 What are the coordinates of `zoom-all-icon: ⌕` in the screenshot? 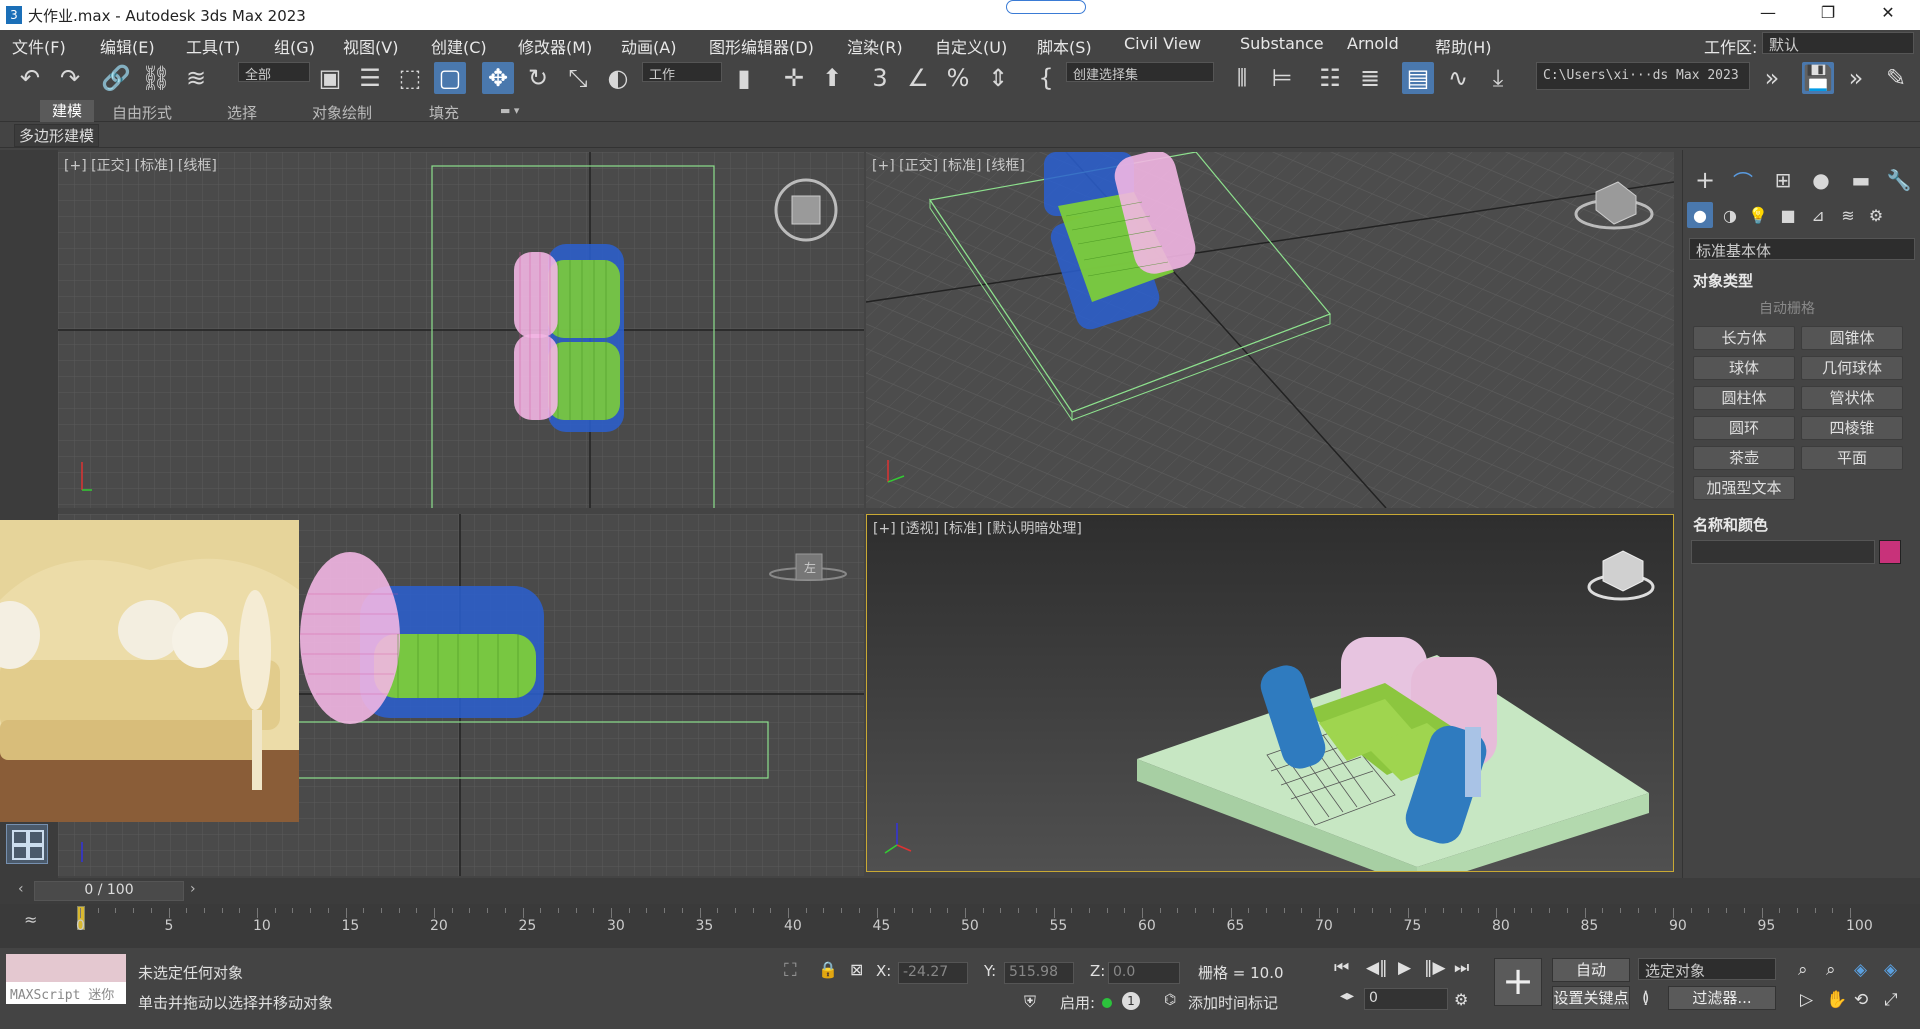 It's located at (1831, 970).